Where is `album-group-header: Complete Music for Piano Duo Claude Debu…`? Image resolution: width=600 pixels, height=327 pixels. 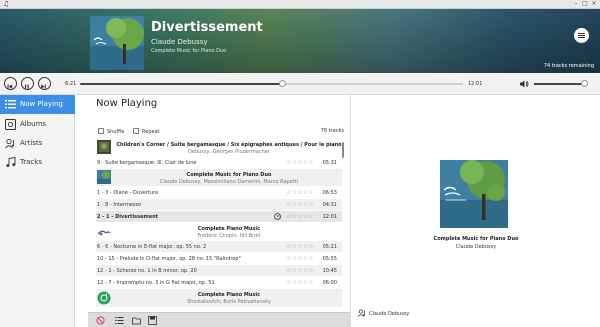 album-group-header: Complete Music for Piano Duo Claude Debu… is located at coordinates (219, 177).